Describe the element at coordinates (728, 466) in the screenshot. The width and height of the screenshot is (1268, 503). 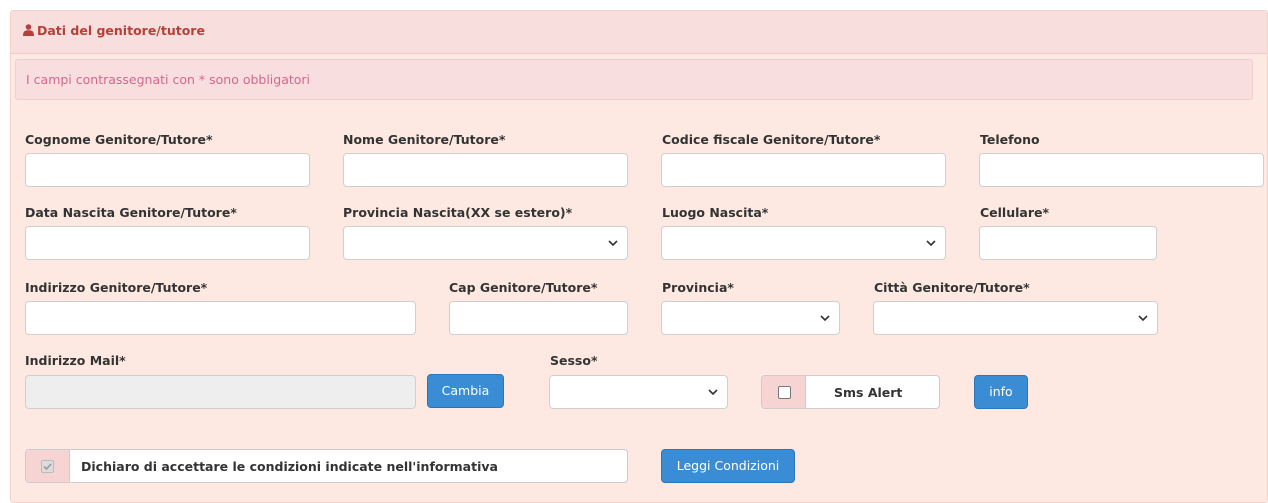
I see `leggi-condizioni-button: Leggi Condizioni` at that location.